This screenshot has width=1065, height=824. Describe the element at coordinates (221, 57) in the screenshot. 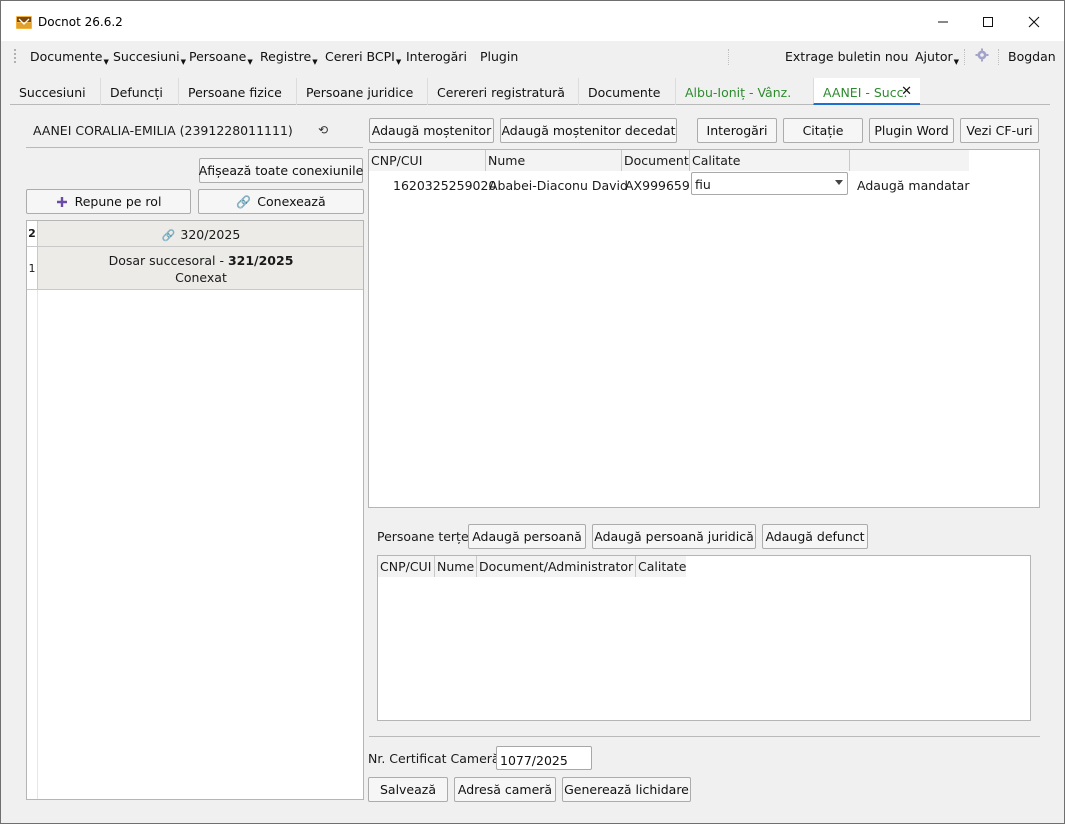

I see `menu-persoane: Persoane▼` at that location.